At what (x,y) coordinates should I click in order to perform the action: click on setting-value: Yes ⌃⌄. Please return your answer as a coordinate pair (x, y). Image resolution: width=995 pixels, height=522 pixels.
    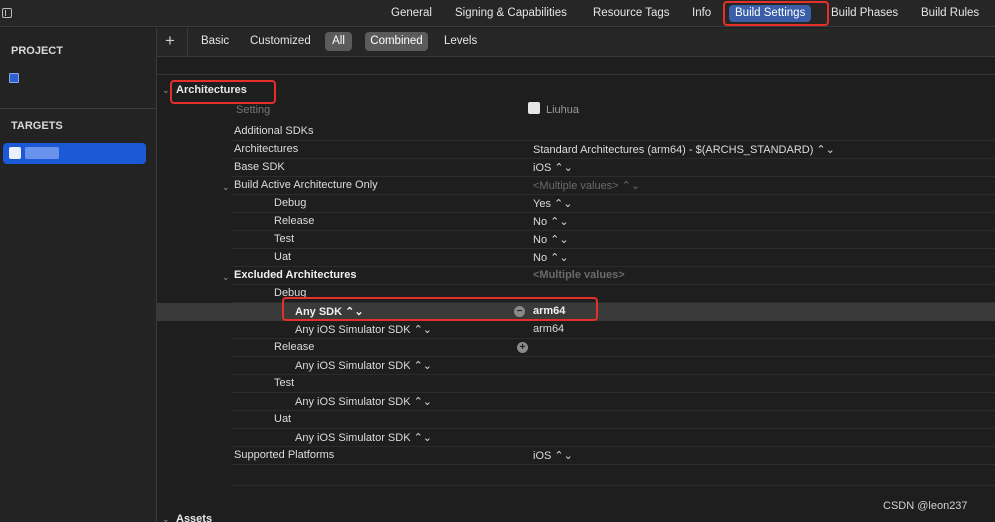
    Looking at the image, I should click on (552, 203).